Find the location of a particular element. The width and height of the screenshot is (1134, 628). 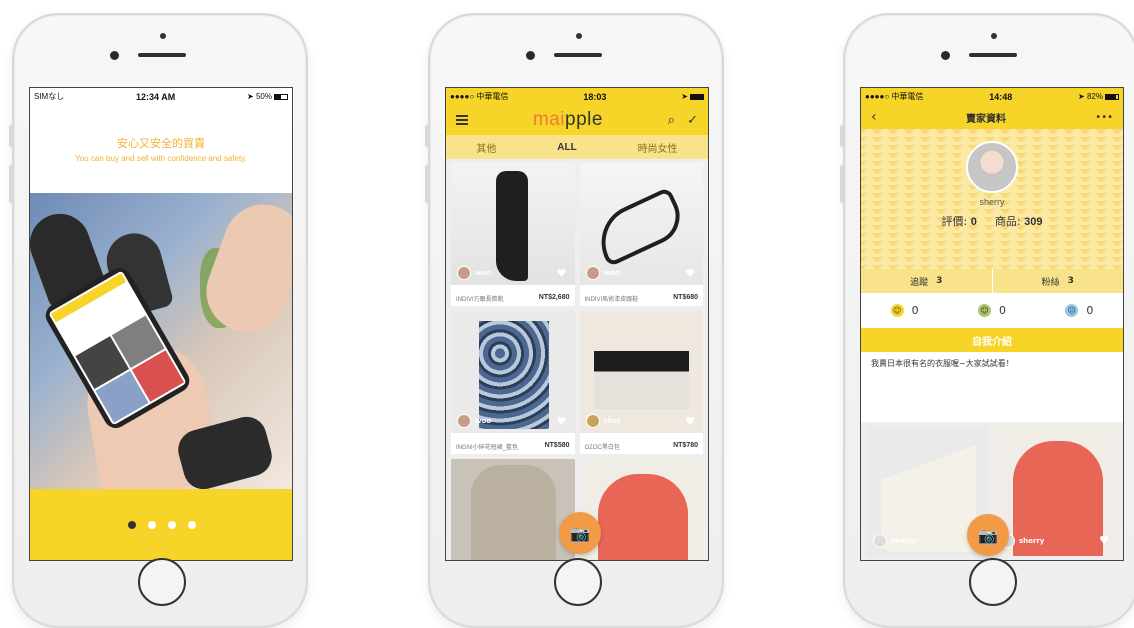

product-name: OZOC黑白包 is located at coordinates (602, 448).